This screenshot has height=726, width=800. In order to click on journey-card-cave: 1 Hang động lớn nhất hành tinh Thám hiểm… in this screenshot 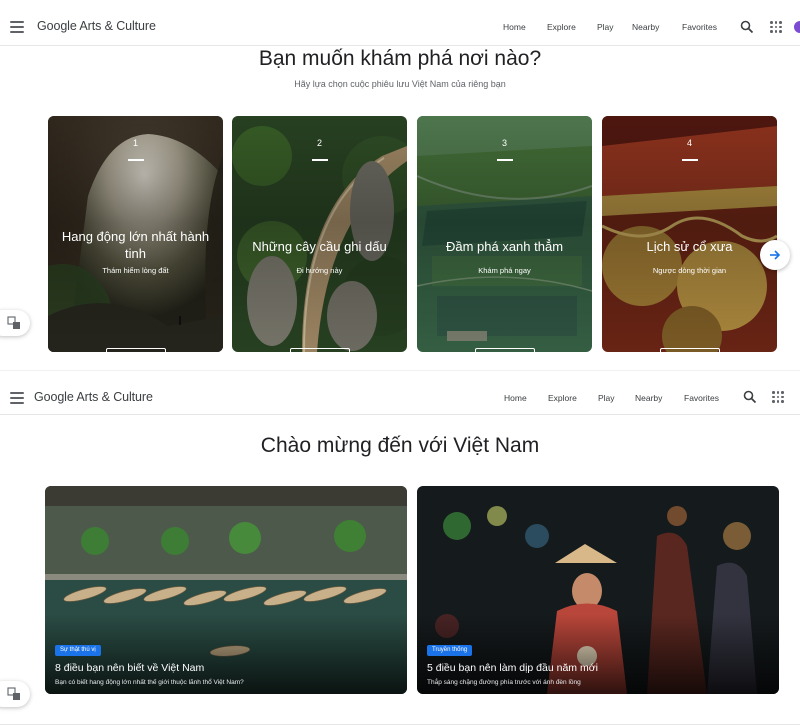, I will do `click(135, 234)`.